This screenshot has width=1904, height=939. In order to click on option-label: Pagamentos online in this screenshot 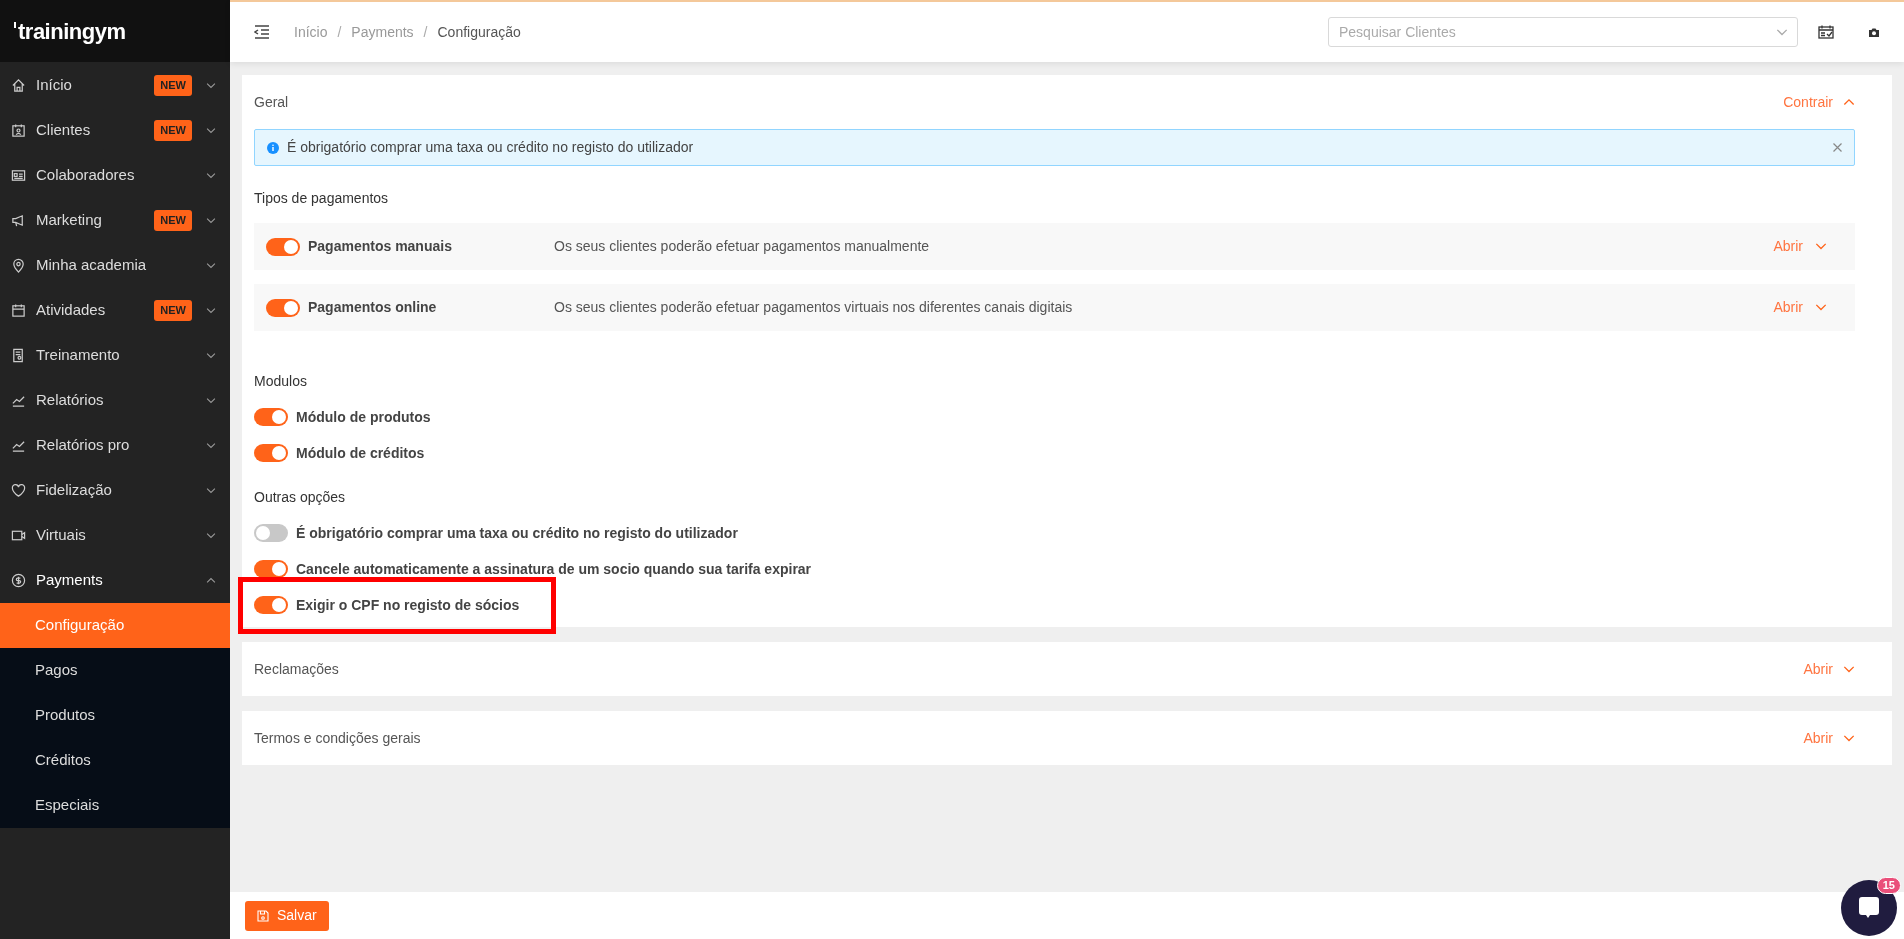, I will do `click(373, 307)`.